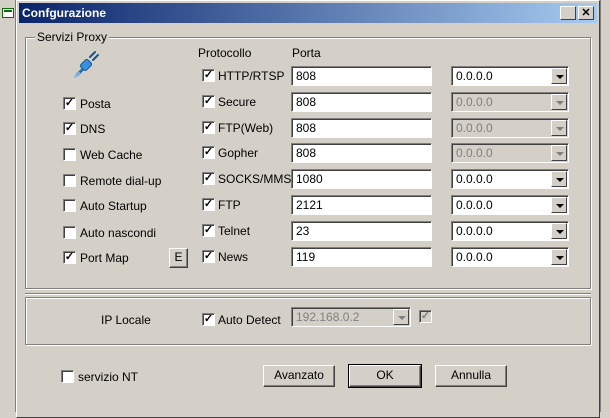 Image resolution: width=610 pixels, height=418 pixels. I want to click on port-map-label: Port Map, so click(104, 258).